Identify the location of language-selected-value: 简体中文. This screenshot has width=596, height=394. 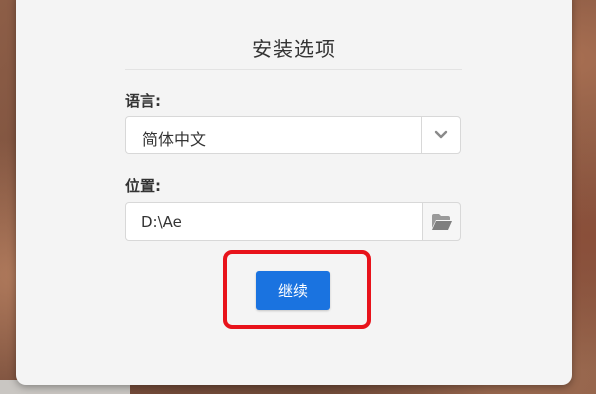
(174, 139).